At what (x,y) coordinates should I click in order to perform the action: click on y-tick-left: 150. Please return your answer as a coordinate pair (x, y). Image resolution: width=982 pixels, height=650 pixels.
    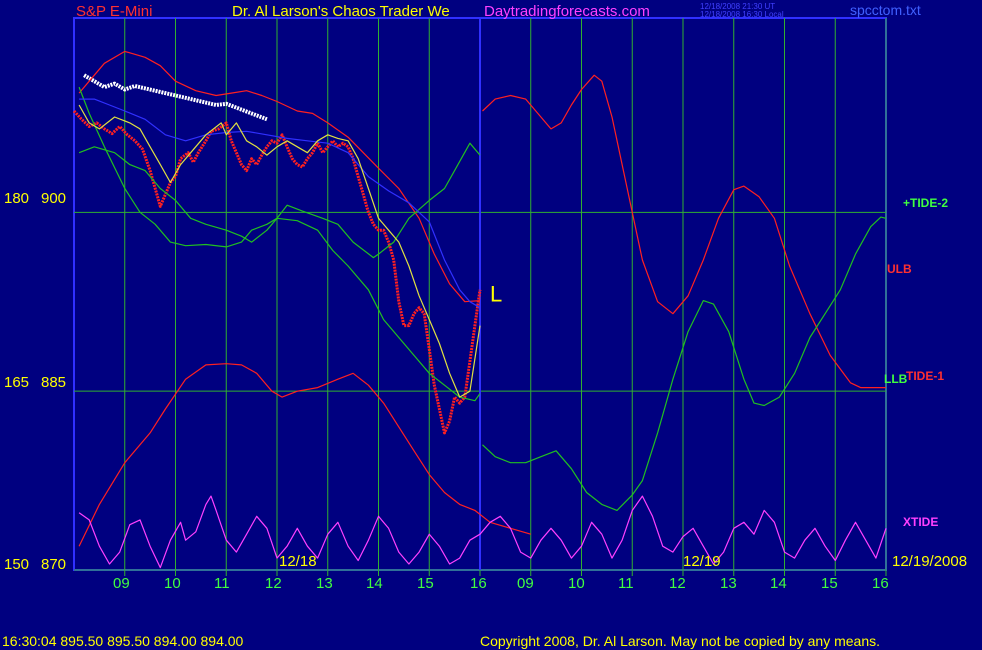
    Looking at the image, I should click on (17, 564).